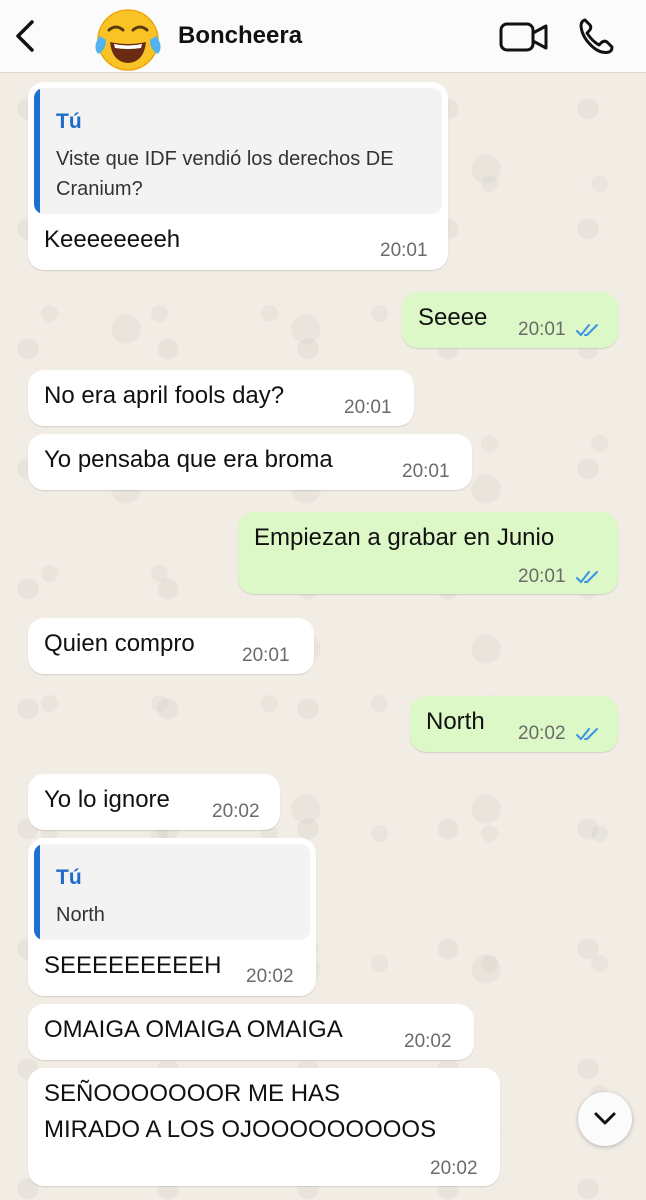  Describe the element at coordinates (193, 1029) in the screenshot. I see `message-text: OMAIGA OMAIGA OMAIGA` at that location.